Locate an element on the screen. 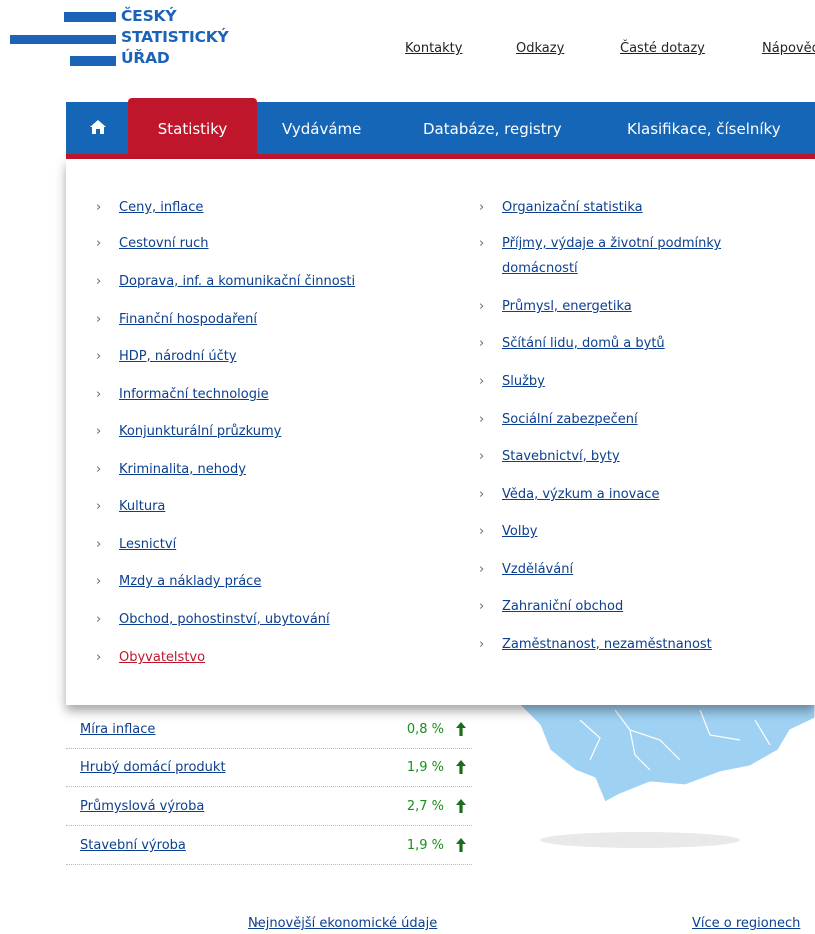  indicator-name: Stavební výroba is located at coordinates (133, 845).